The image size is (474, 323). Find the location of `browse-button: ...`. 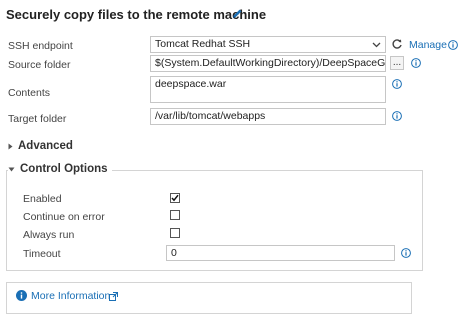

browse-button: ... is located at coordinates (397, 63).